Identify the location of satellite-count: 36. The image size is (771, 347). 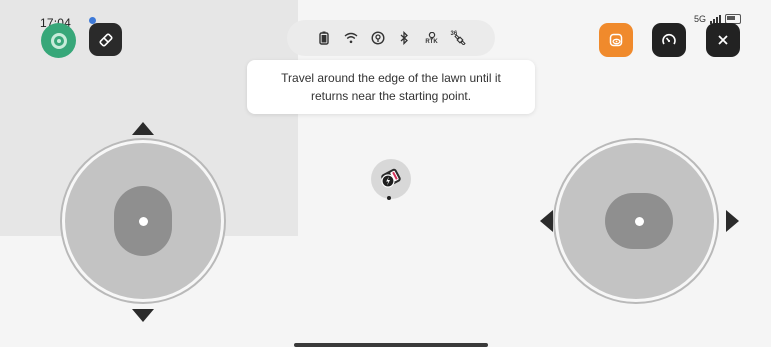
(454, 34).